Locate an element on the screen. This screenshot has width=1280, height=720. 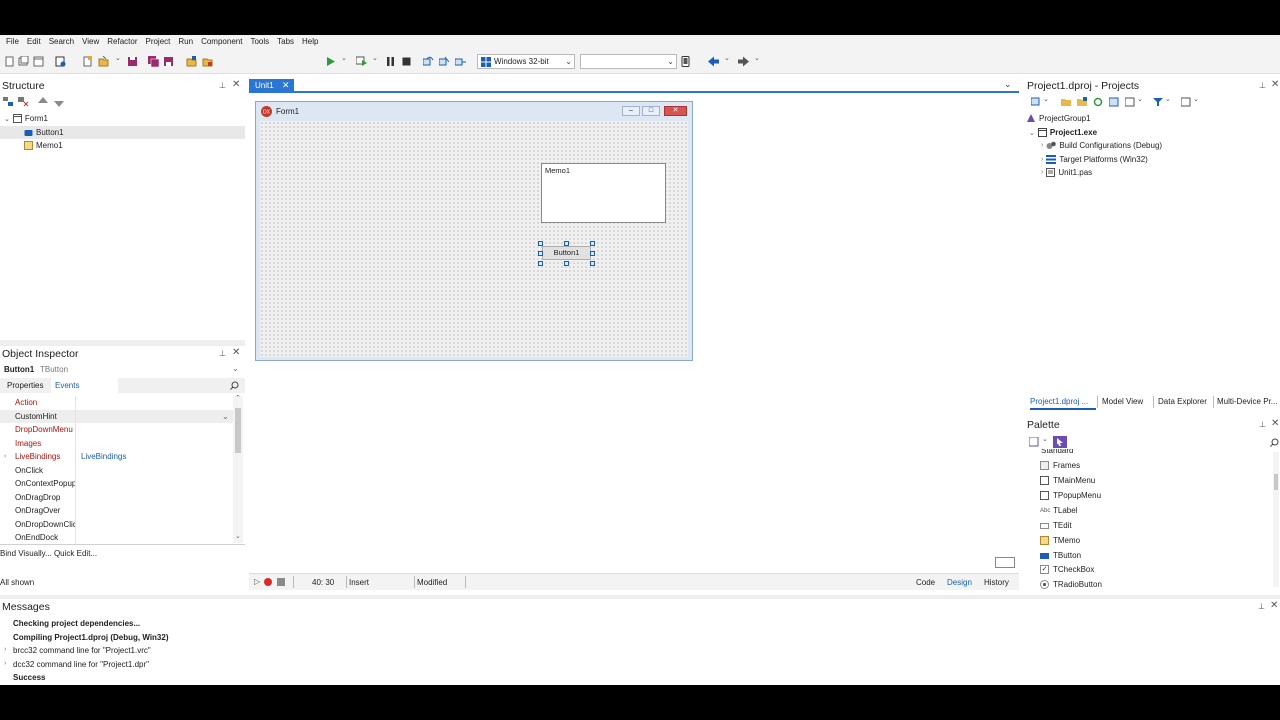
button1-selected: Button1 is located at coordinates (566, 253).